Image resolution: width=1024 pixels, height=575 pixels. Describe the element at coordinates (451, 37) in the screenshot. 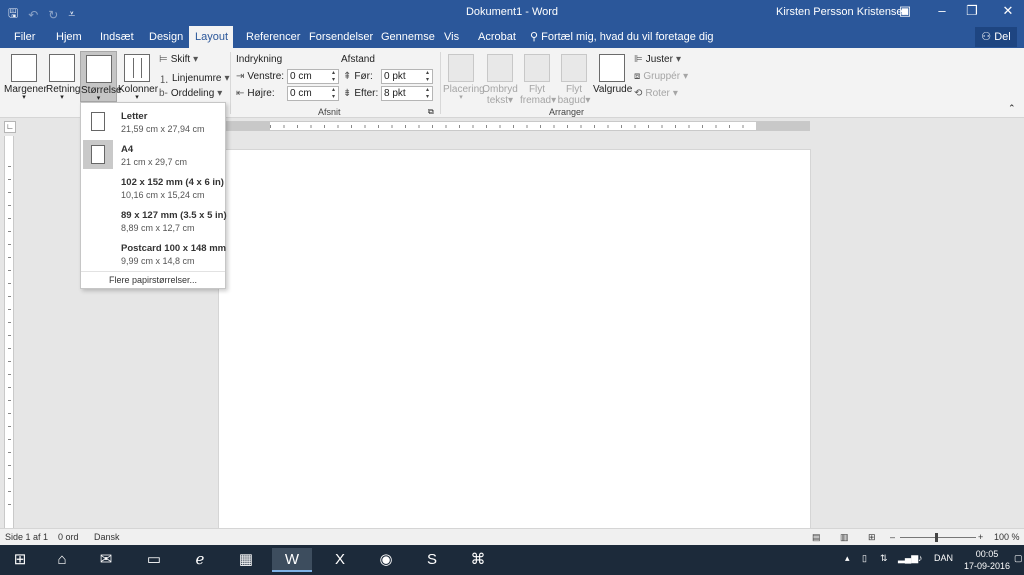

I see `tab-view: Vis` at that location.